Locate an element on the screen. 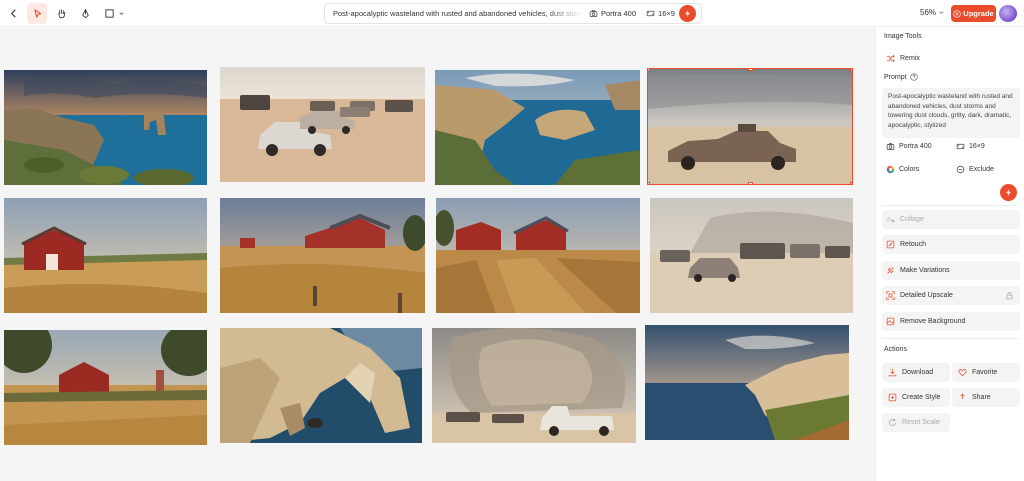 The width and height of the screenshot is (1024, 481). retouch-button: Retouch is located at coordinates (951, 244).